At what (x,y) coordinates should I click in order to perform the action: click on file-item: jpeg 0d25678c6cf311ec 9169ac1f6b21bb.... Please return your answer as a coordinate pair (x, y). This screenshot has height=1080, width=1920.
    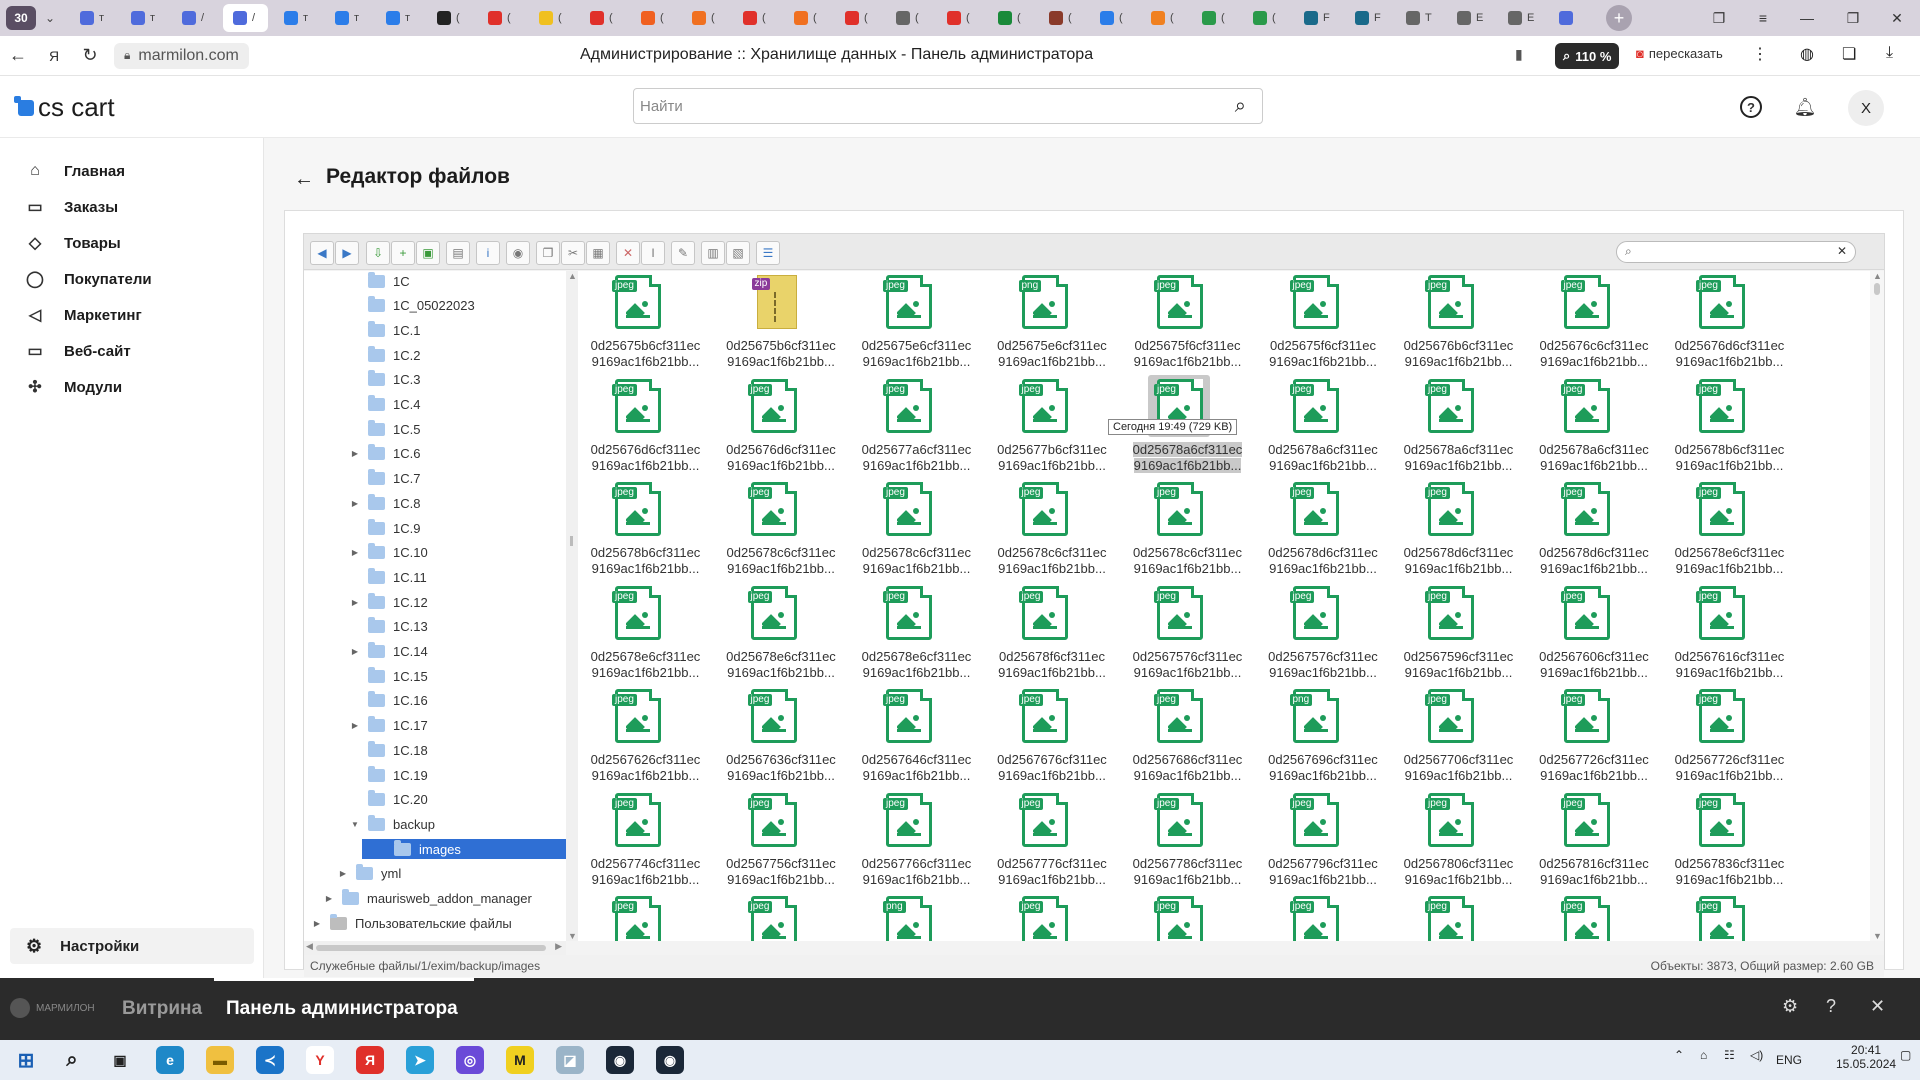
    Looking at the image, I should click on (1052, 530).